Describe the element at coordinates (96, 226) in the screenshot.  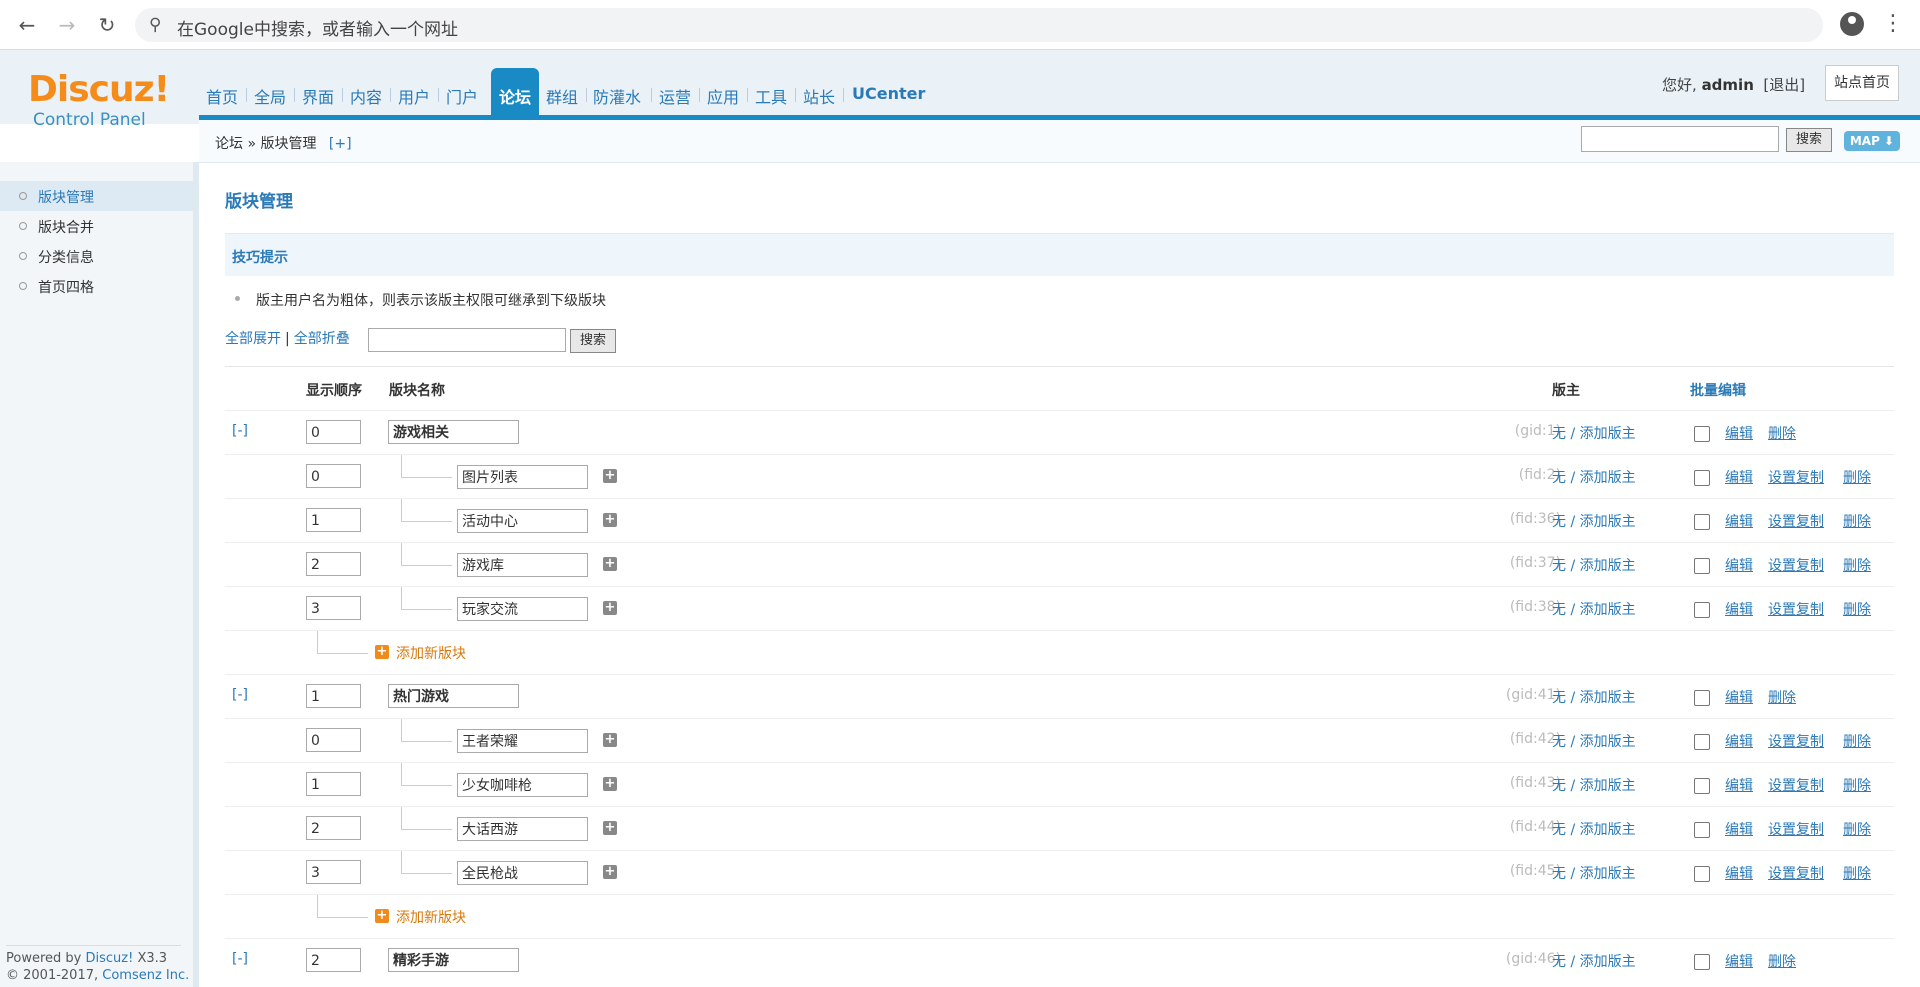
I see `sidebar-item-forum-merge: 版块合并` at that location.